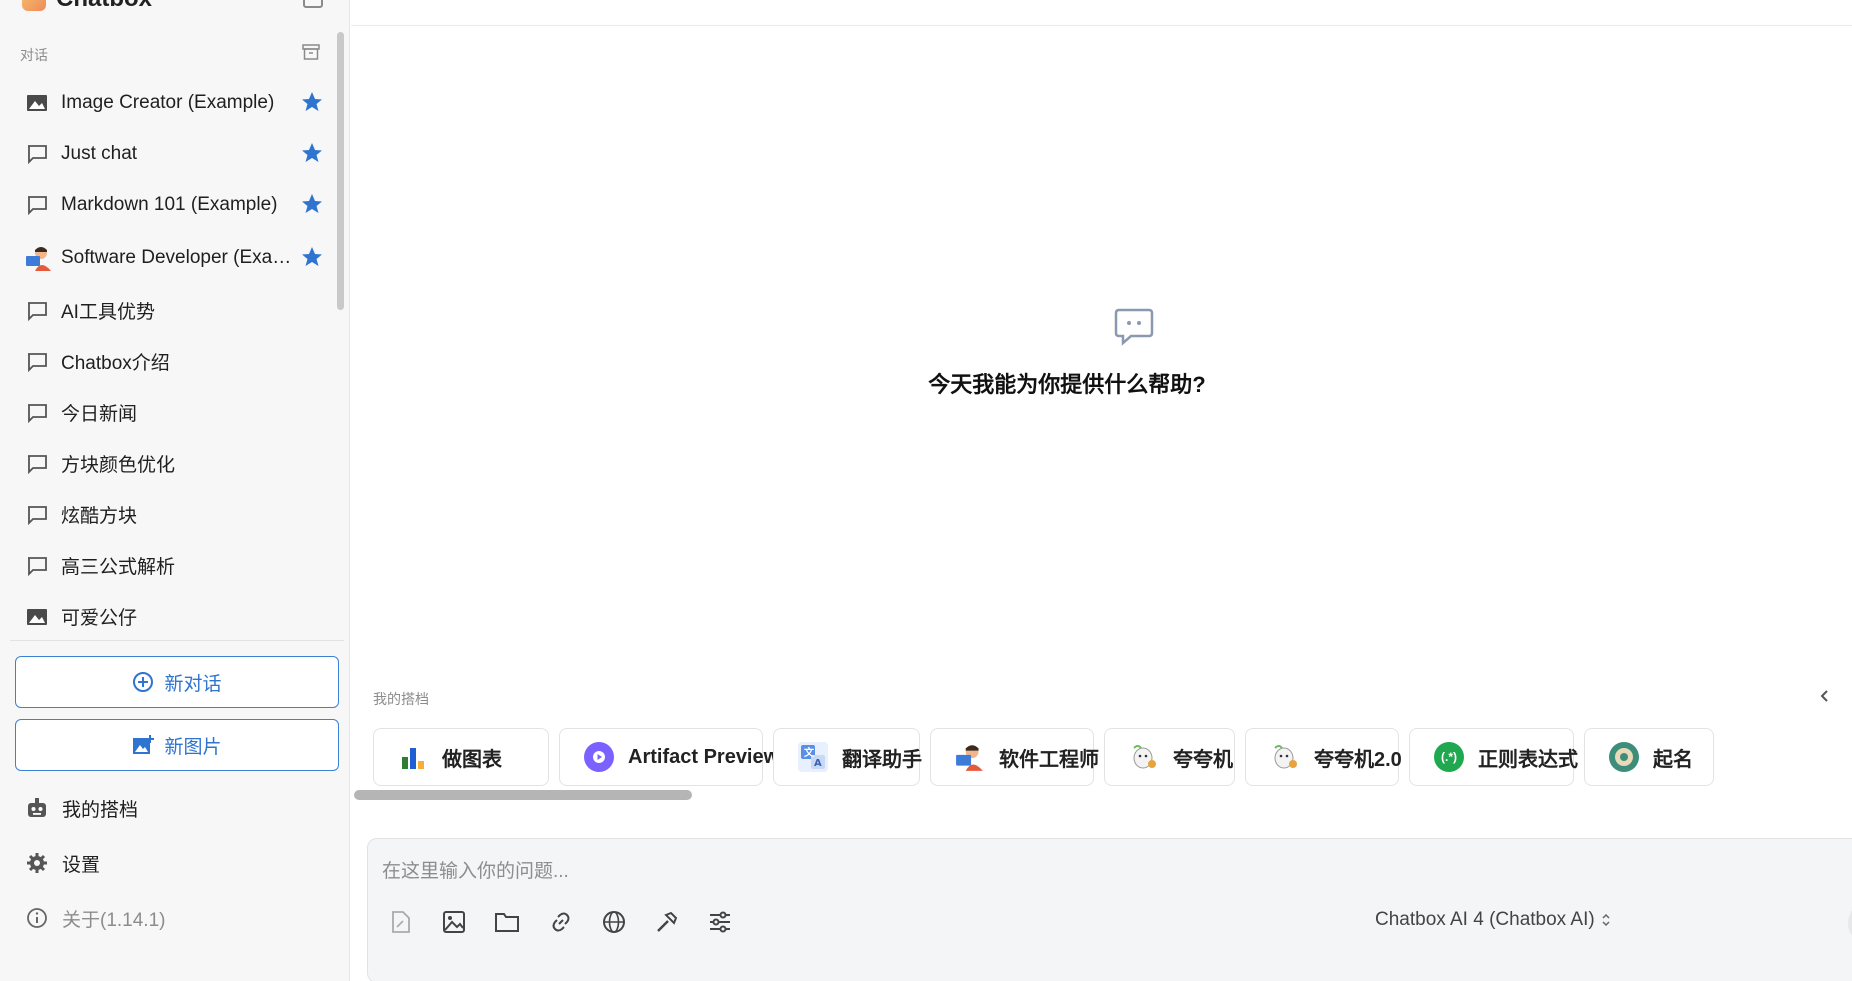 The width and height of the screenshot is (1852, 981). Describe the element at coordinates (401, 699) in the screenshot. I see `partners-section-label: 我的搭档` at that location.